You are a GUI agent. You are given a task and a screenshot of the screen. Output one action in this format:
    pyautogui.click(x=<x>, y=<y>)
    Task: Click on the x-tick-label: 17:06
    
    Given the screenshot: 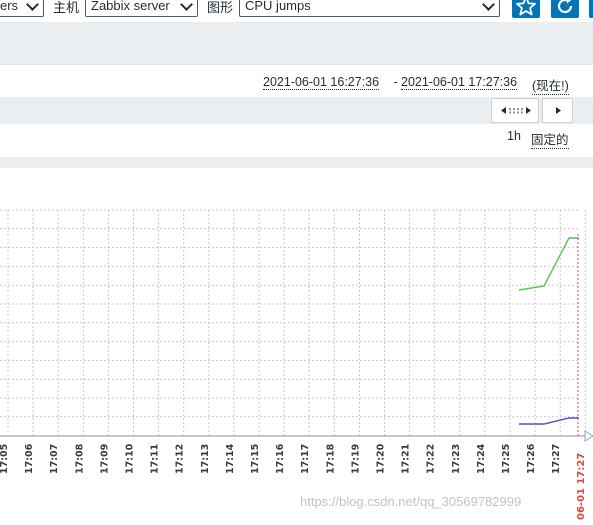 What is the action you would take?
    pyautogui.click(x=29, y=458)
    